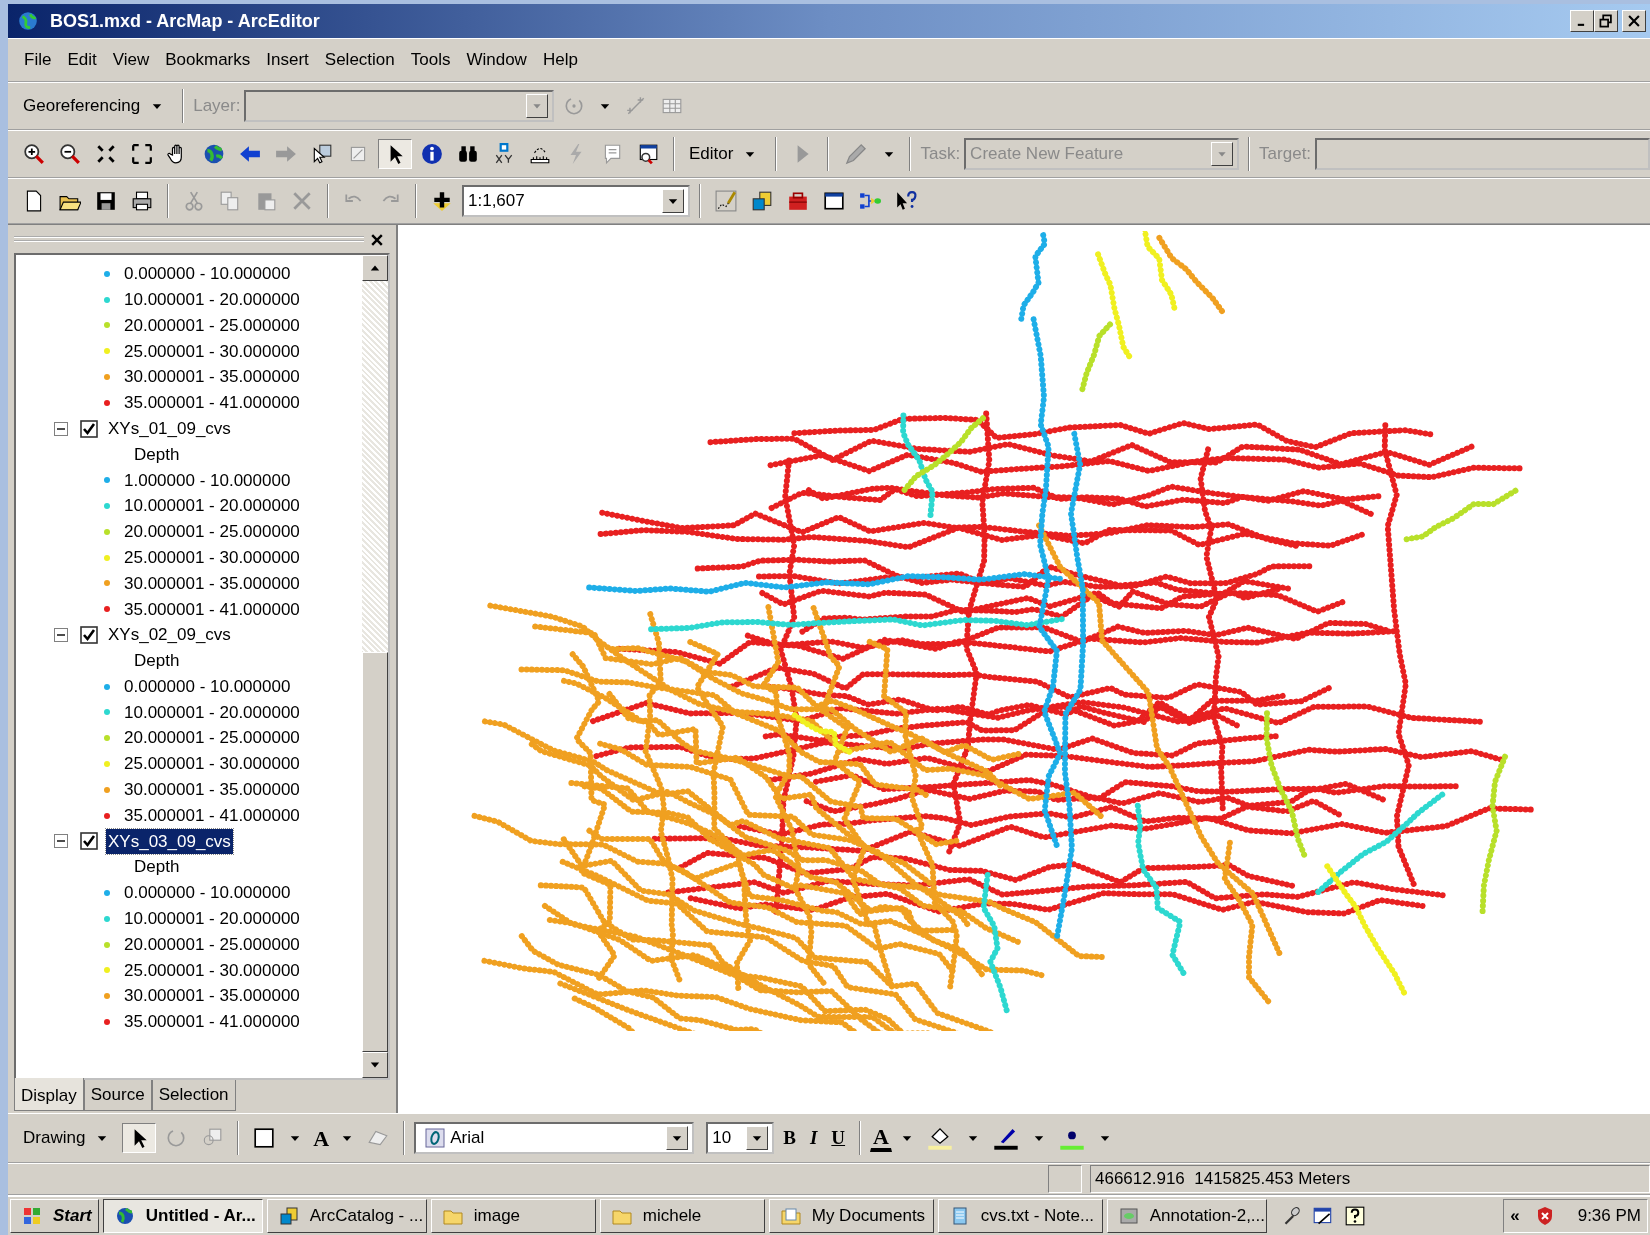 The image size is (1650, 1235). What do you see at coordinates (940, 154) in the screenshot?
I see `task-label: Task:` at bounding box center [940, 154].